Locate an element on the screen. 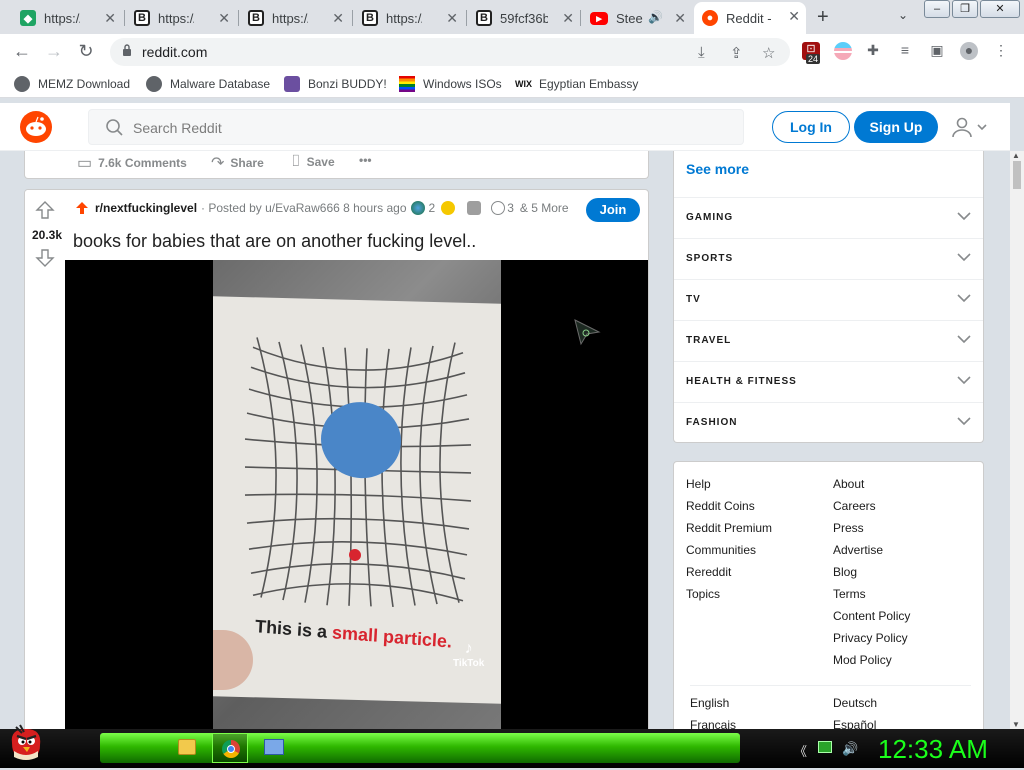  reddit-logo-icon is located at coordinates (36, 127).